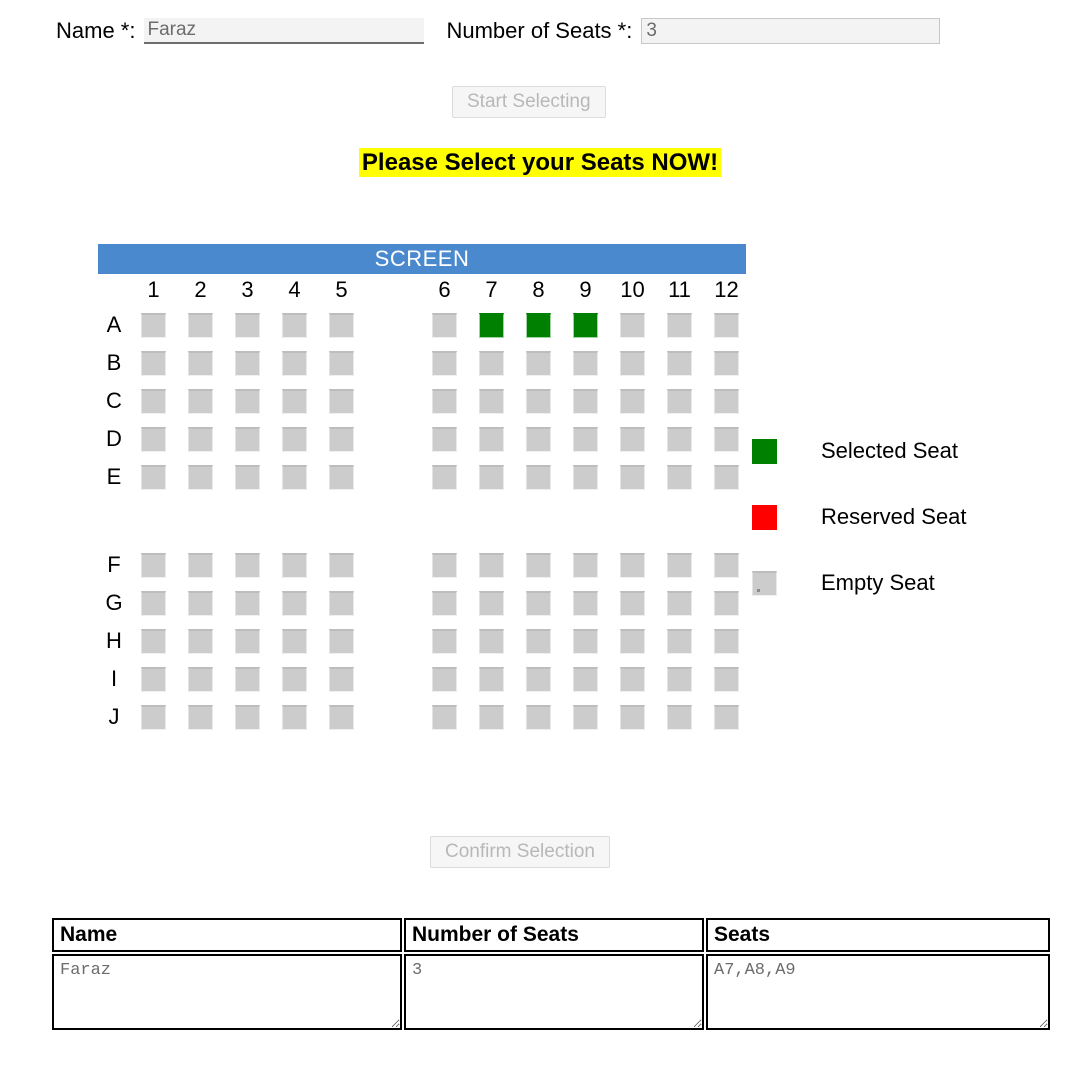 The image size is (1080, 1080). Describe the element at coordinates (491, 477) in the screenshot. I see `seat-E7` at that location.